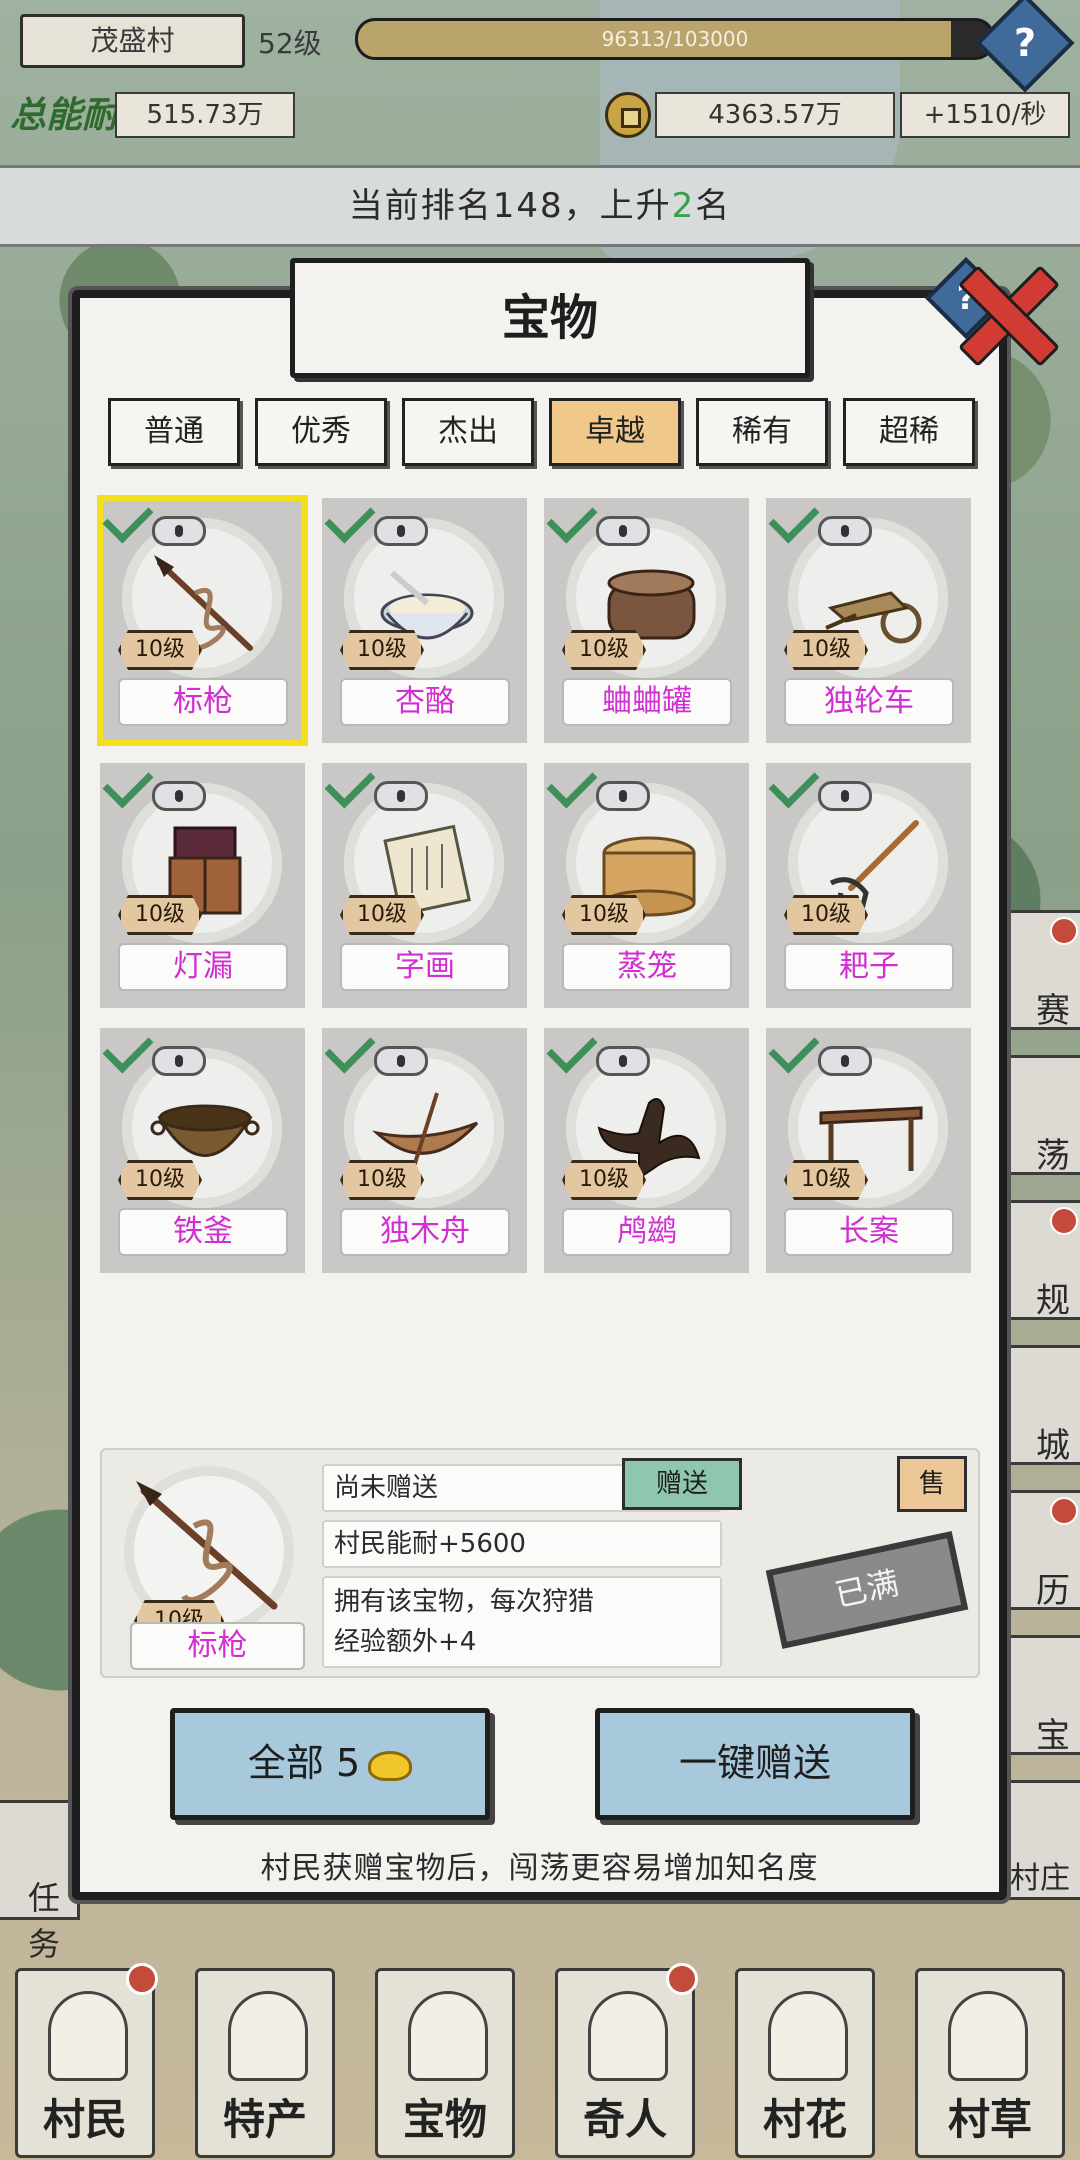  I want to click on side-label: 规, so click(1053, 1301).